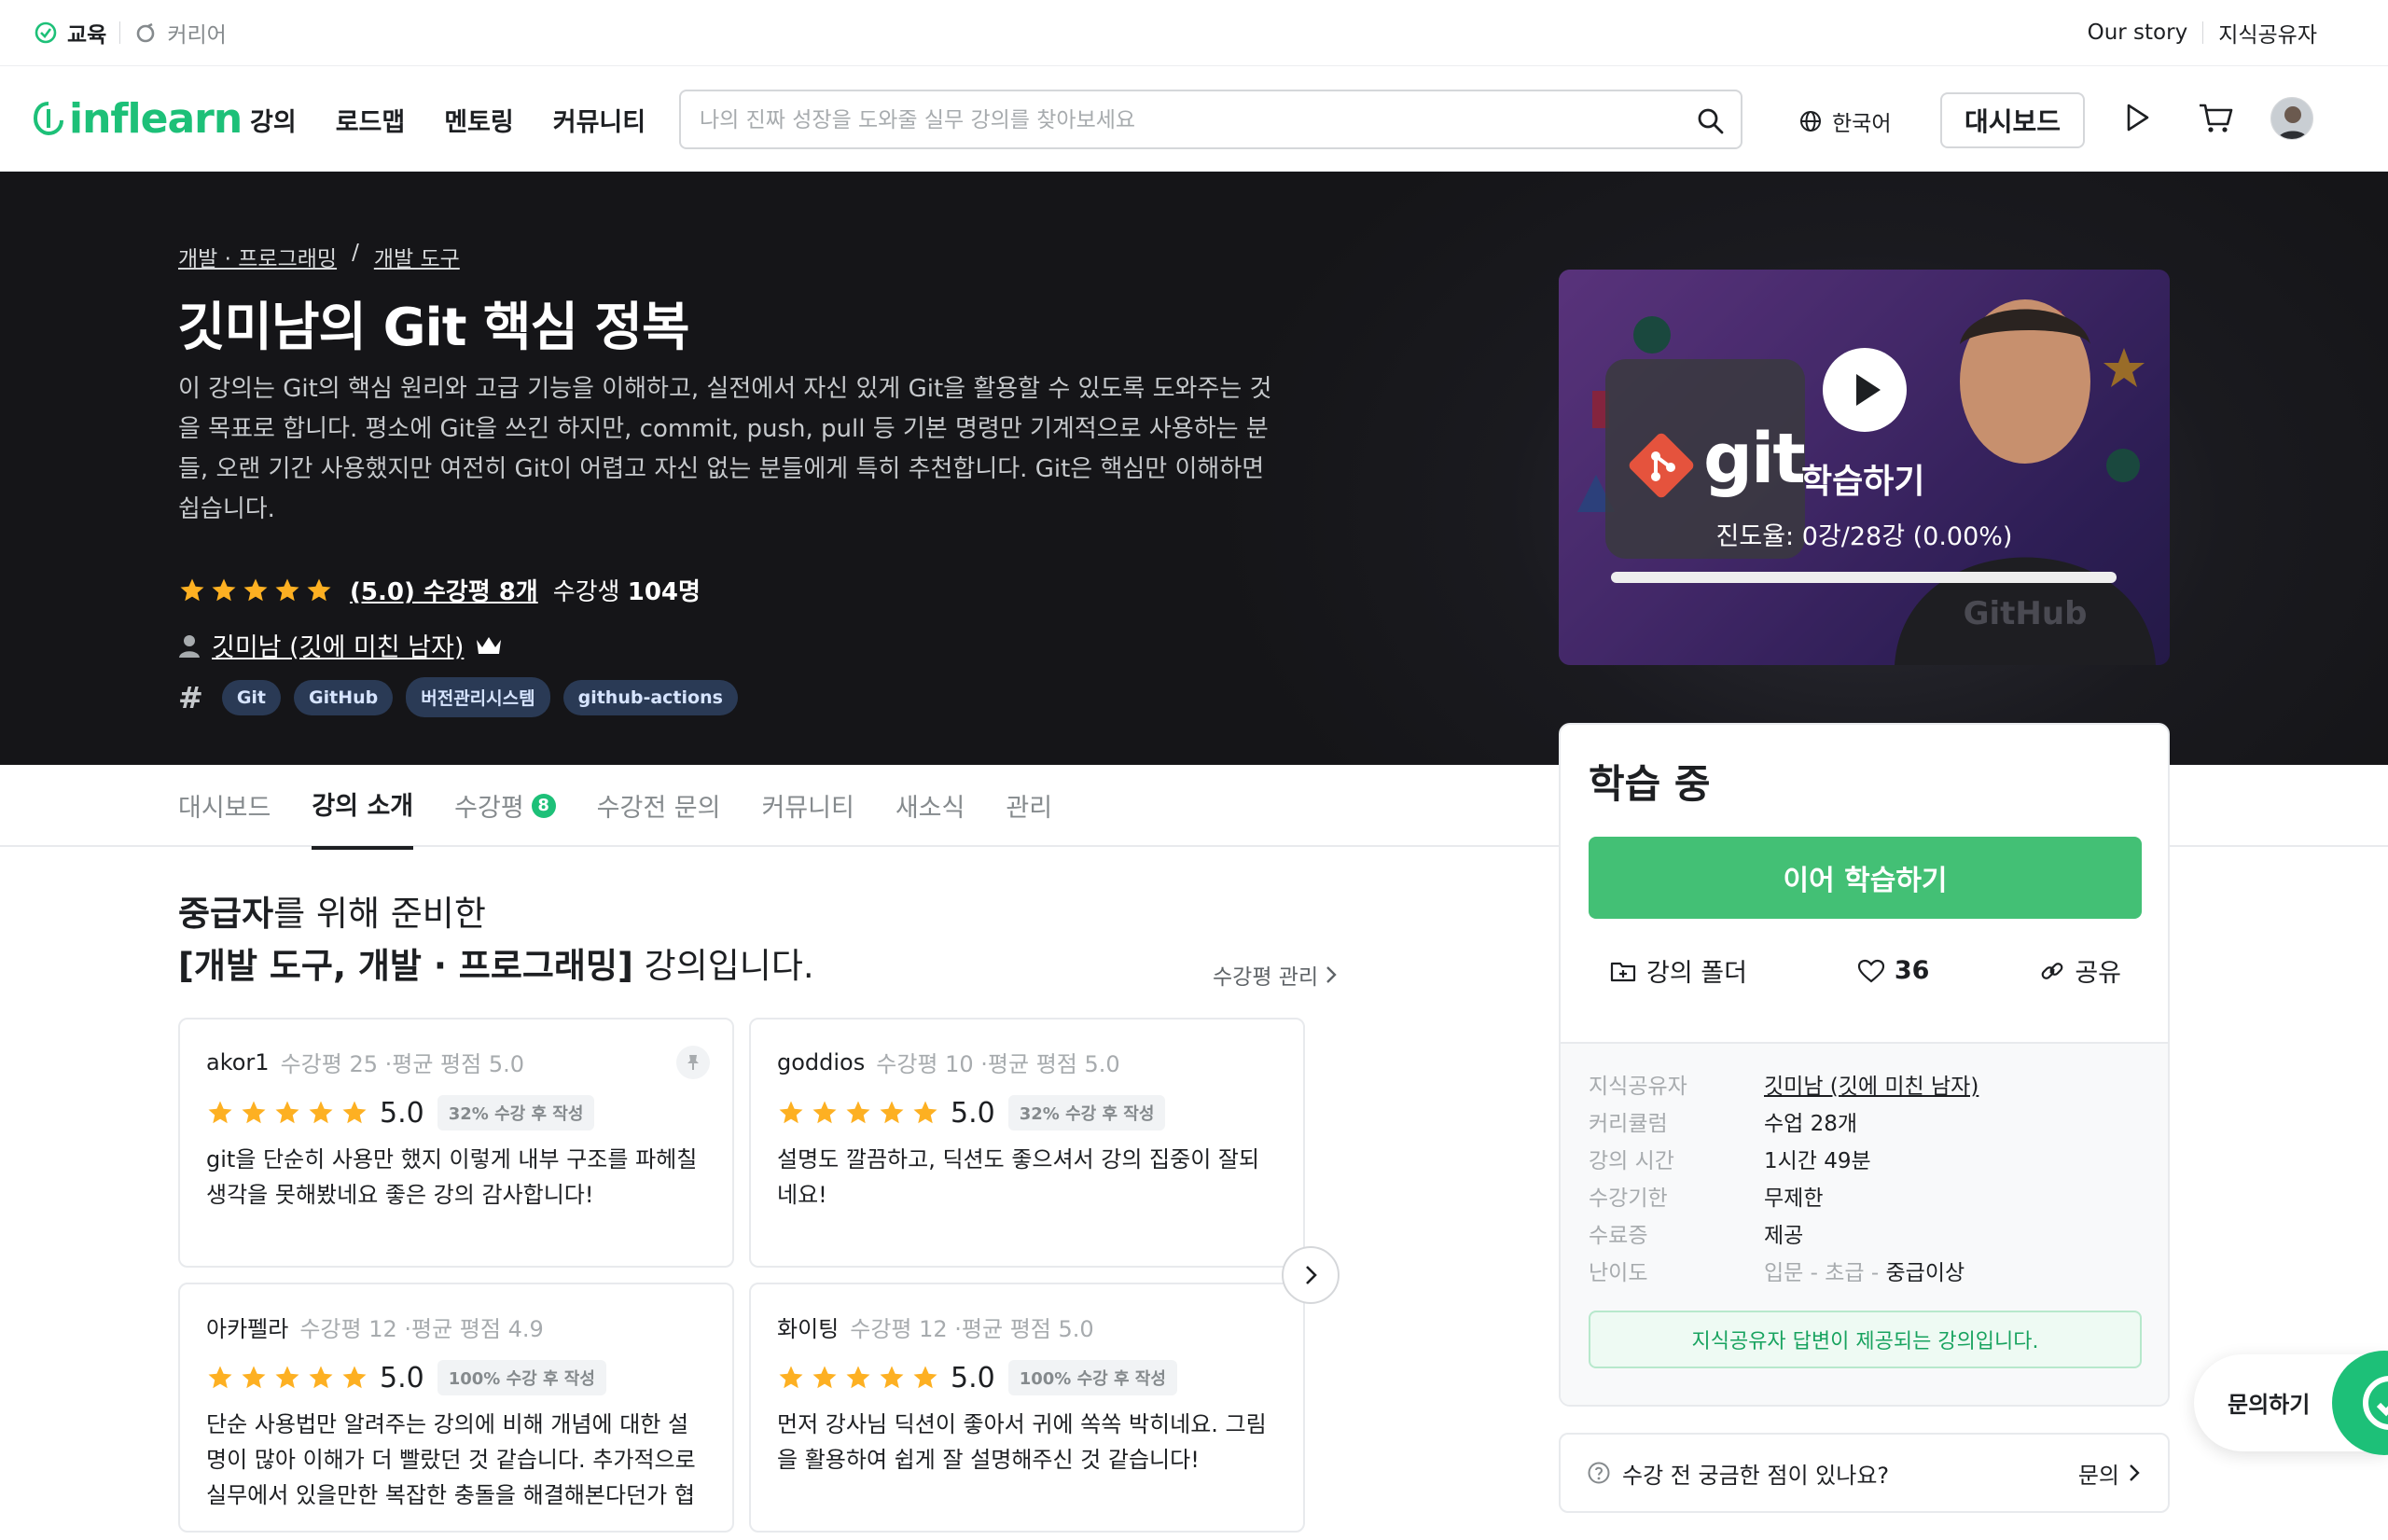 This screenshot has height=1540, width=2388. I want to click on review-user-meta: 수강평 10 ·평균 평점 5.0, so click(998, 1064).